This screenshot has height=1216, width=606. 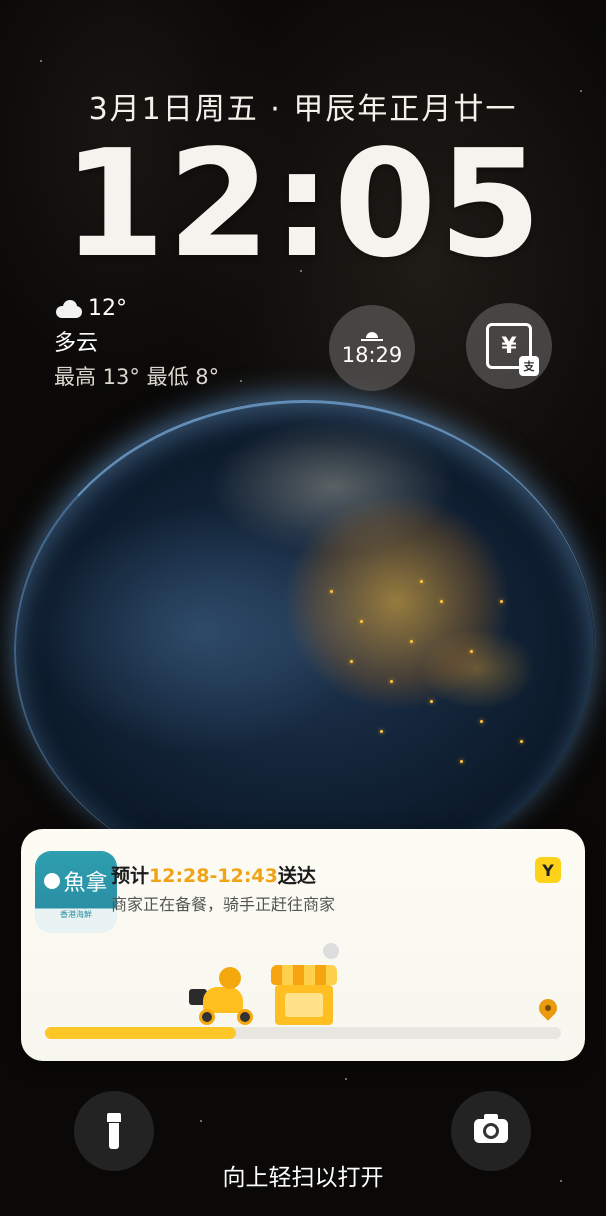 I want to click on delivery-progress-bar, so click(x=303, y=1033).